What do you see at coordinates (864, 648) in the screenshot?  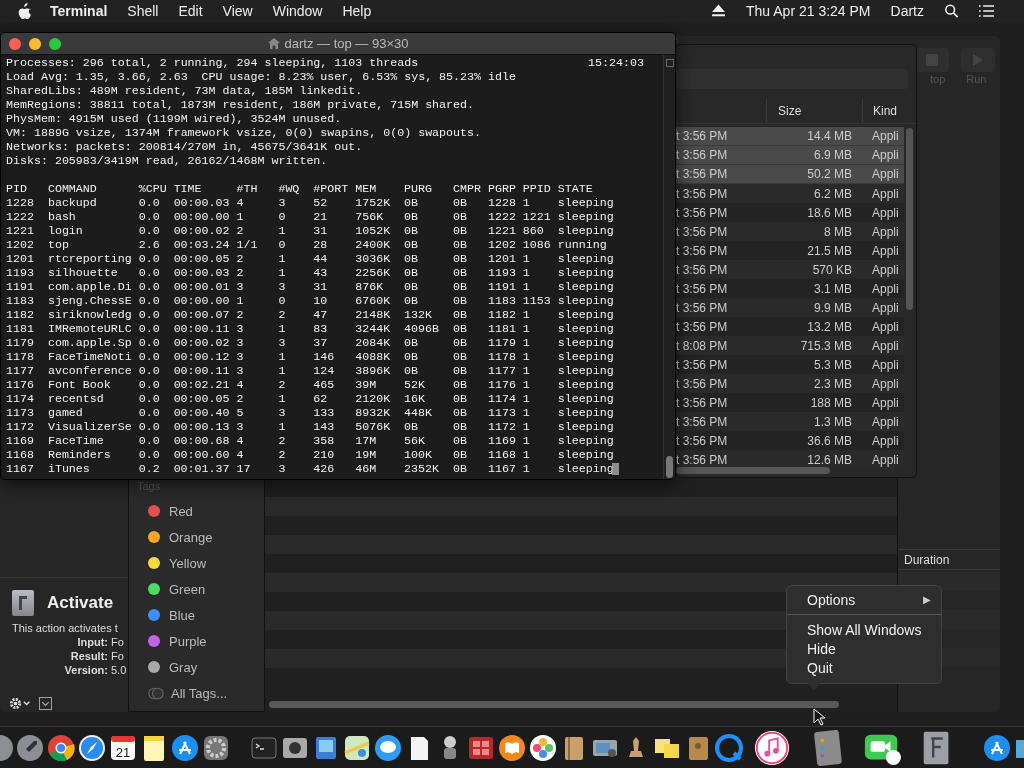 I see `menu-item: Hide` at bounding box center [864, 648].